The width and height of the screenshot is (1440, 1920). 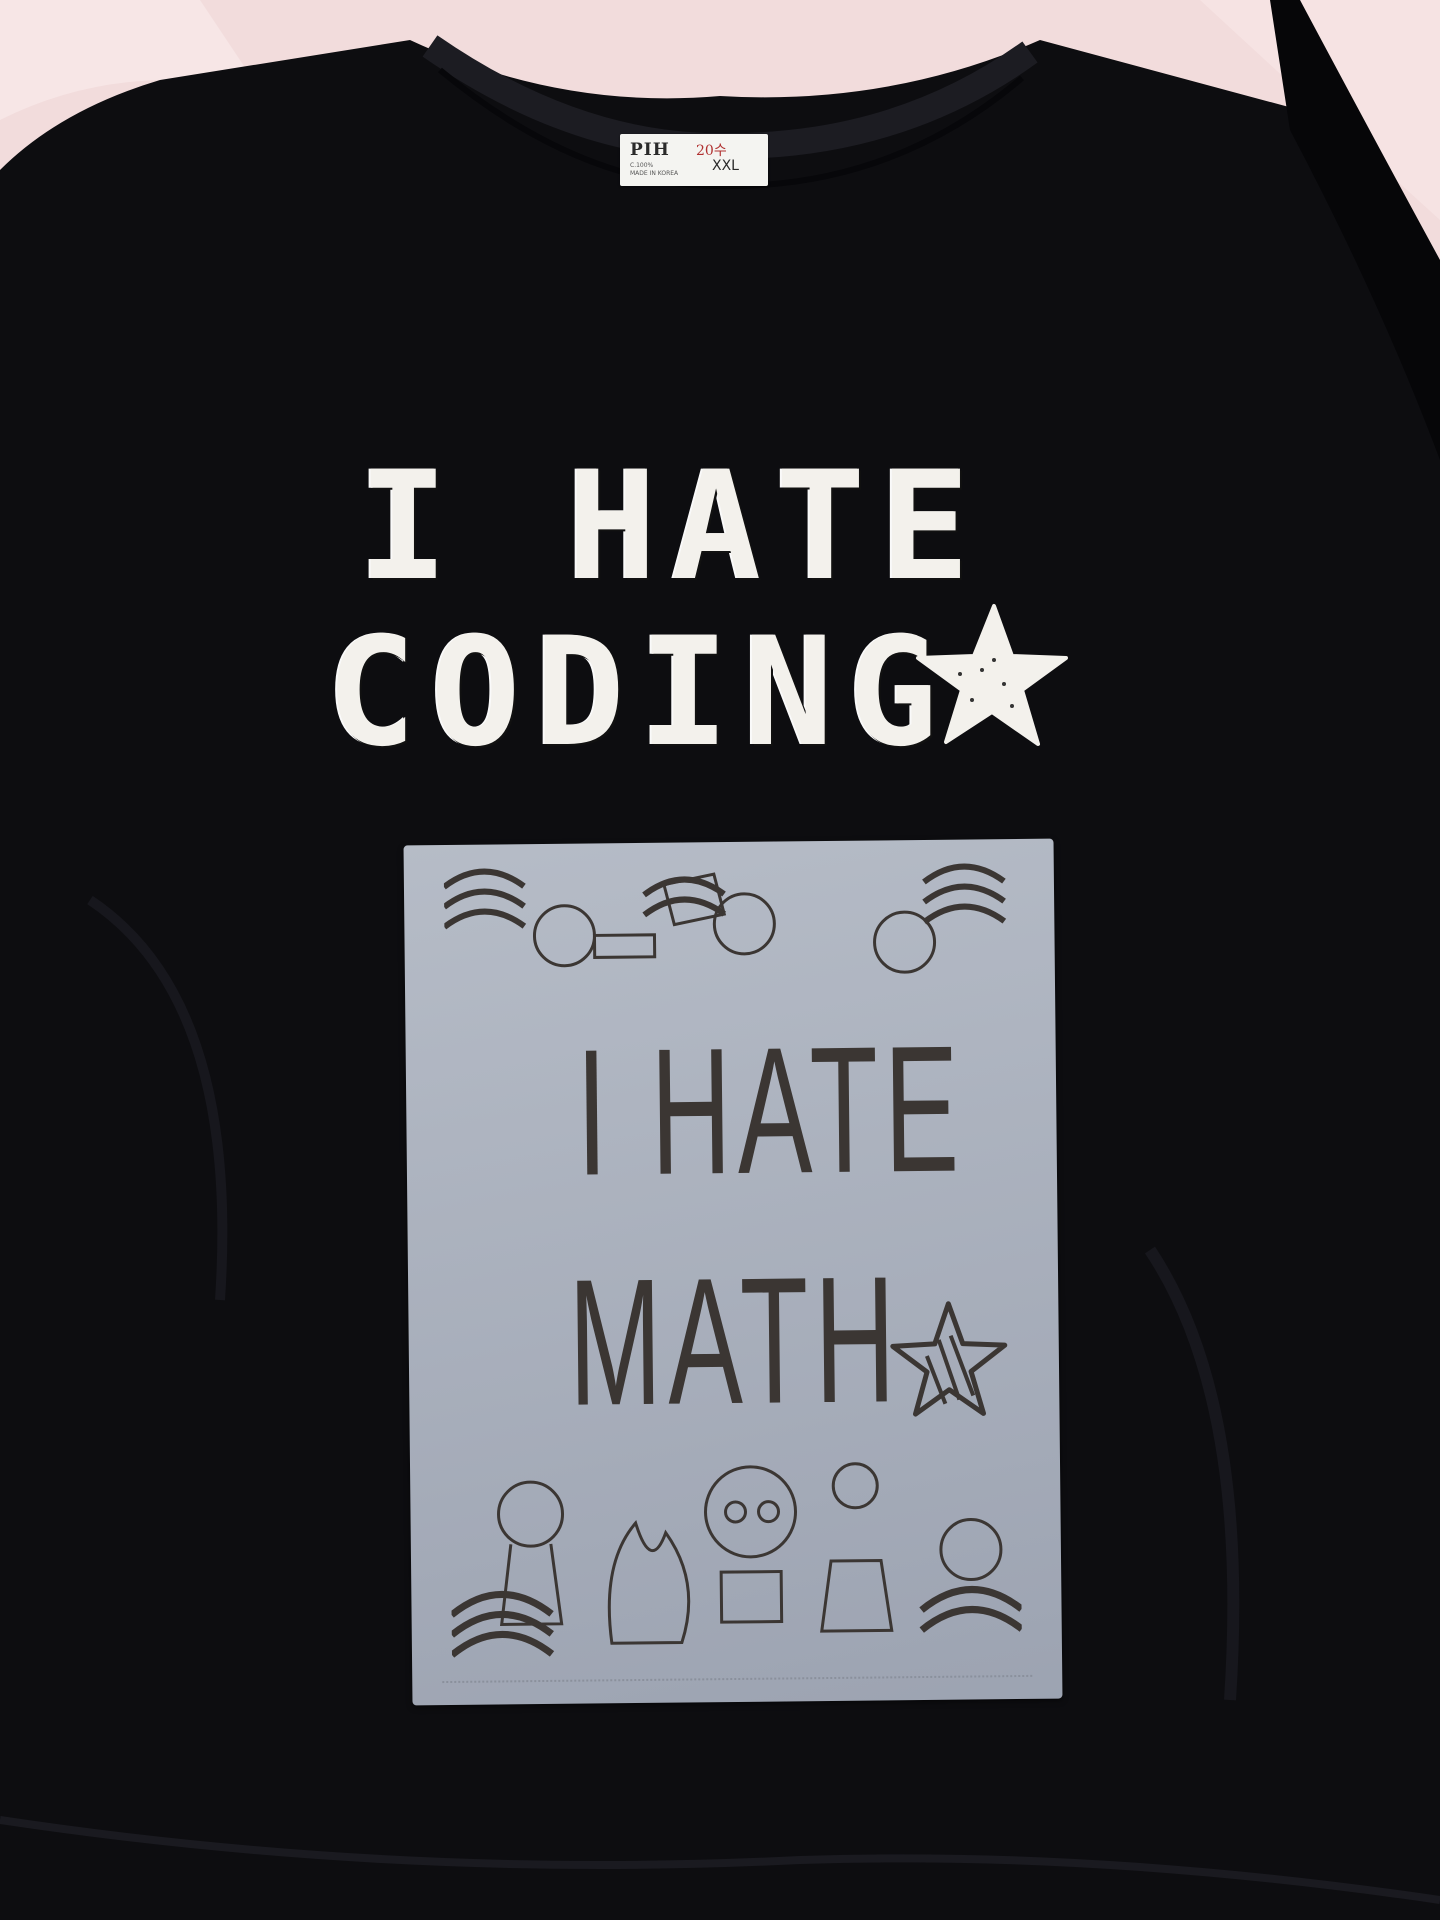 I want to click on wave-pattern-icon, so click(x=725, y=918).